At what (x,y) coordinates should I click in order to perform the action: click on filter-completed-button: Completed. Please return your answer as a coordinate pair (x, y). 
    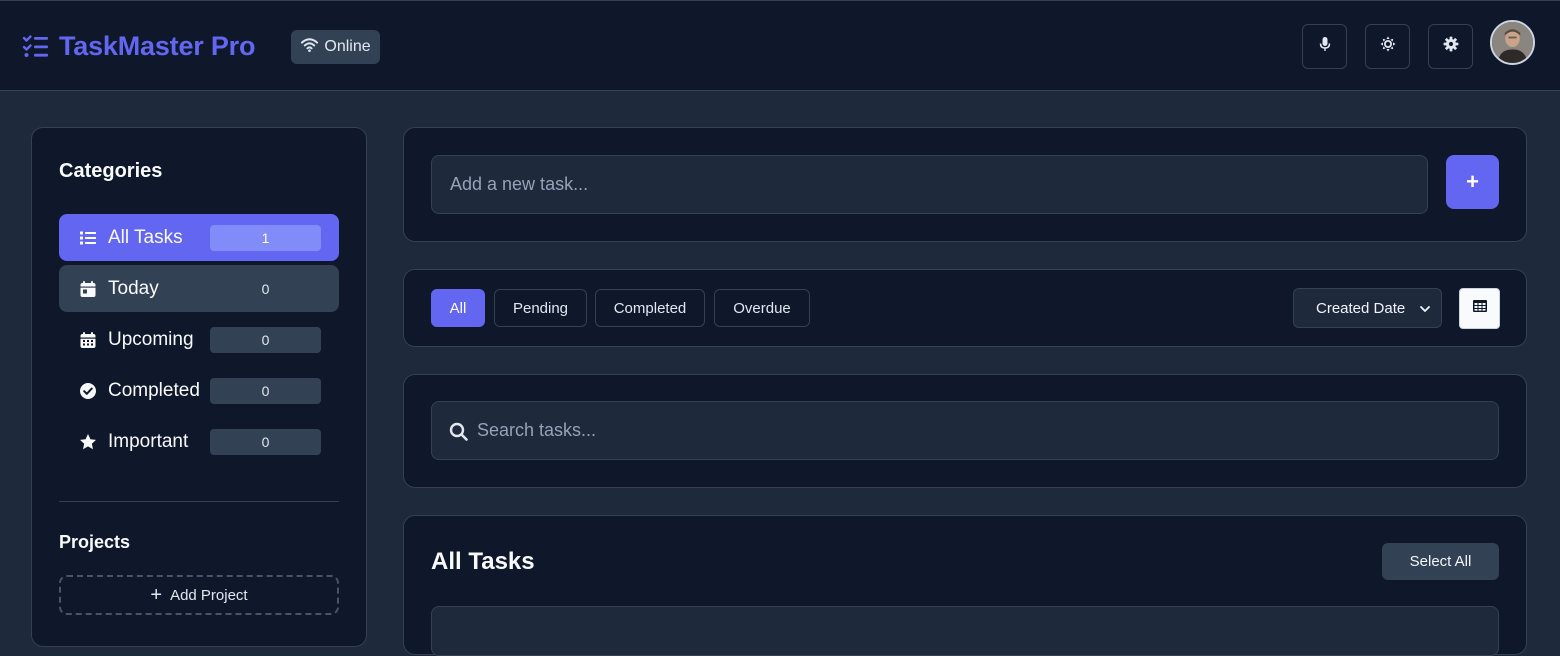
    Looking at the image, I should click on (650, 308).